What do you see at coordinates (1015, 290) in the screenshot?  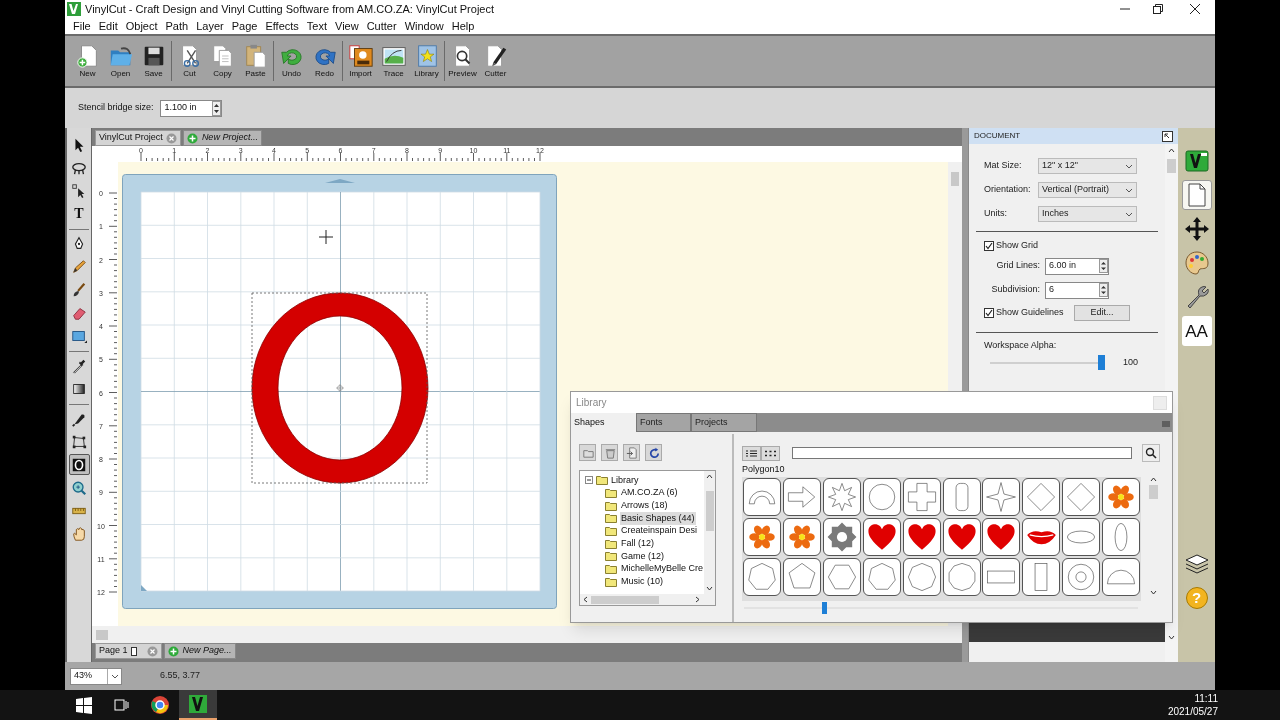 I see `field-label: Subdivision:` at bounding box center [1015, 290].